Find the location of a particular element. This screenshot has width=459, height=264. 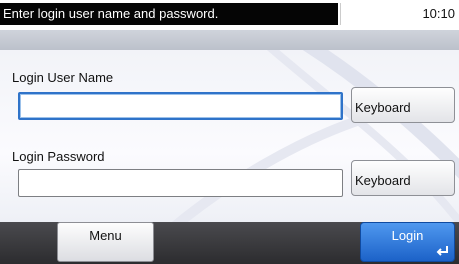

username-label: Login User Name is located at coordinates (63, 77).